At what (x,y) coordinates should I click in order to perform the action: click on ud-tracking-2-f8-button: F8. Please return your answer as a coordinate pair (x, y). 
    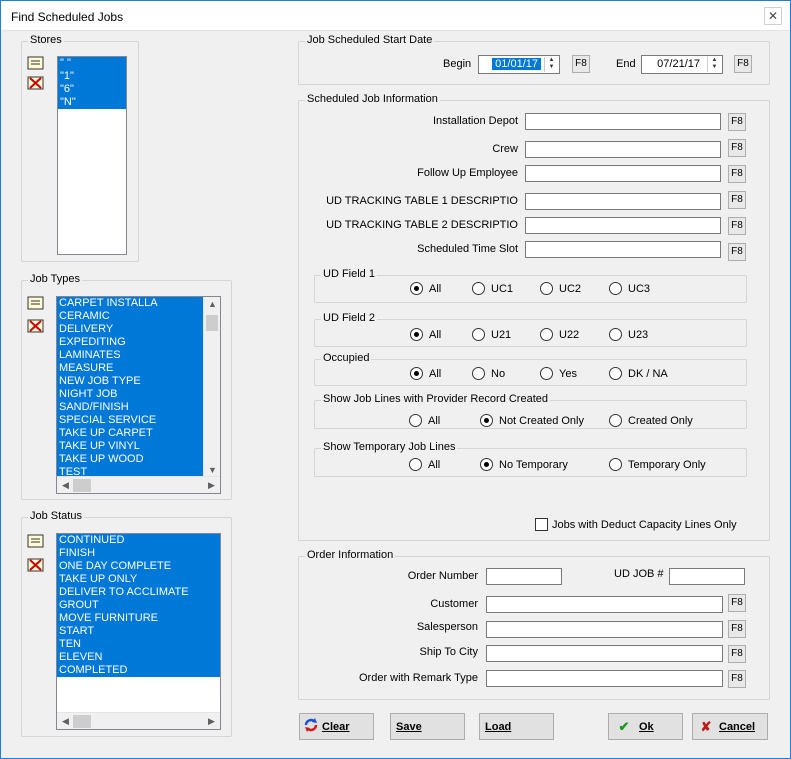
    Looking at the image, I should click on (737, 226).